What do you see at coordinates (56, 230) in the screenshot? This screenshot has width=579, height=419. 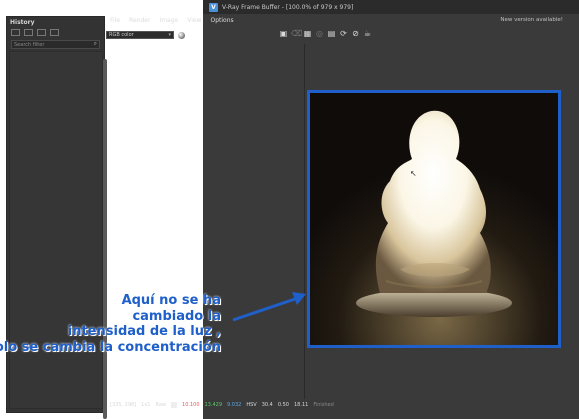 I see `history-list` at bounding box center [56, 230].